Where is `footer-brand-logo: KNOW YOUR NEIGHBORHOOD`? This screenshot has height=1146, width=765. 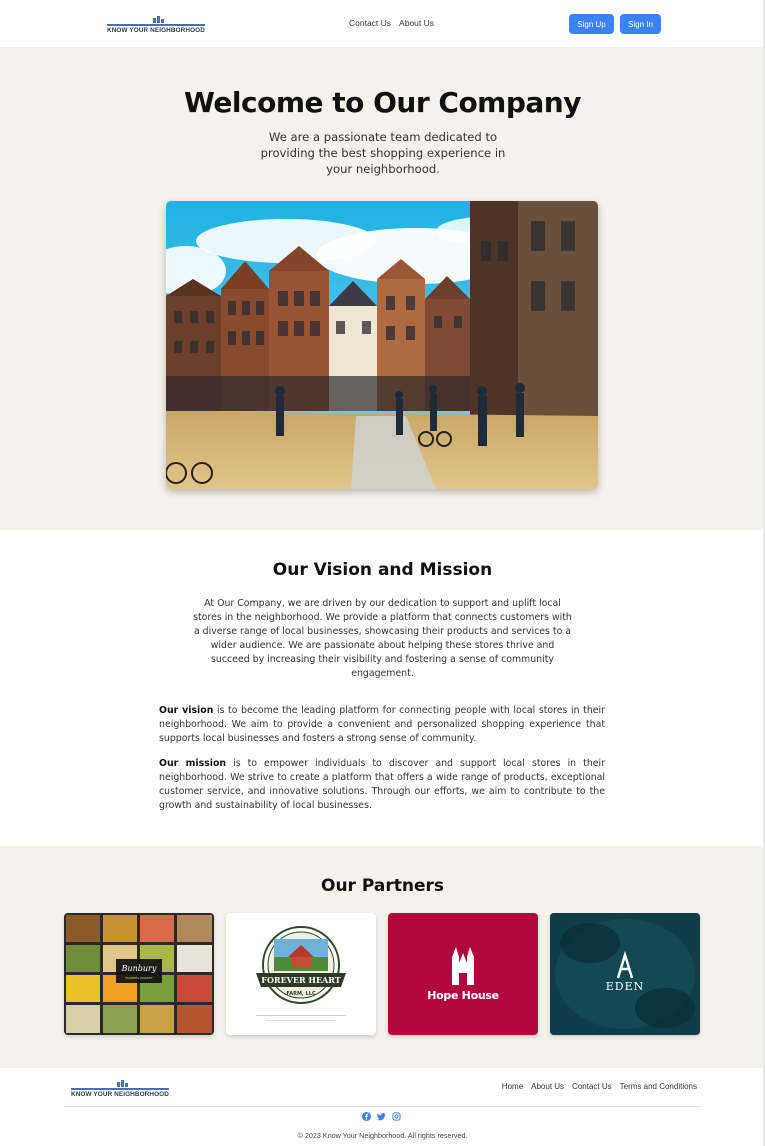
footer-brand-logo: KNOW YOUR NEIGHBORHOOD is located at coordinates (120, 1089).